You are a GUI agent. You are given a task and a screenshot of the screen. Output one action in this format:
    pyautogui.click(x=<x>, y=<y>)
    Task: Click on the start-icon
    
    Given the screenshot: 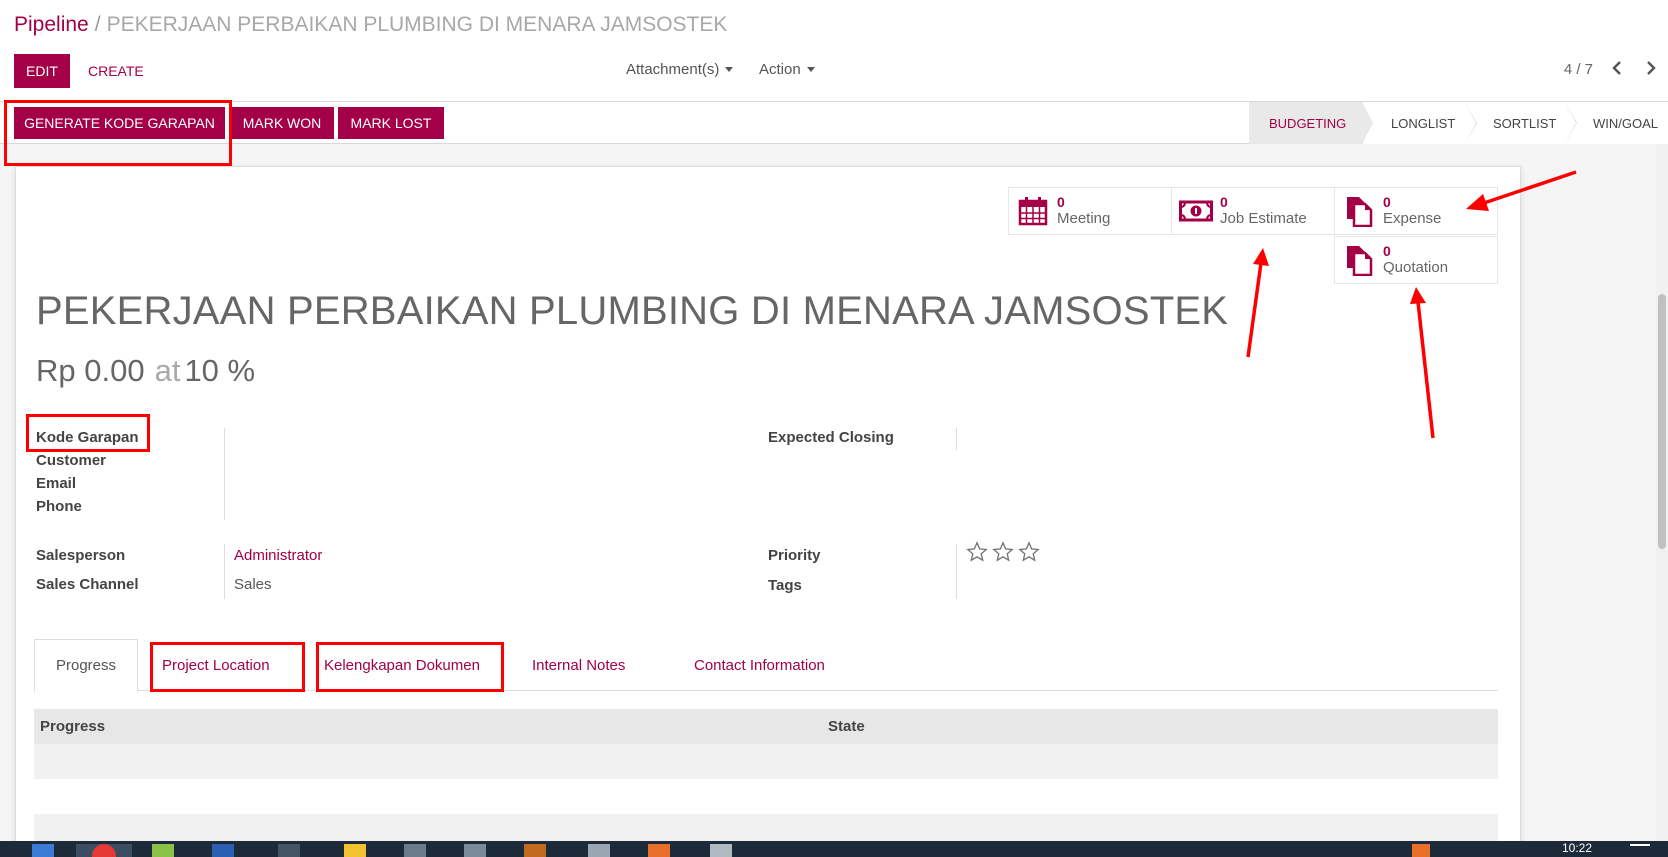 What is the action you would take?
    pyautogui.click(x=43, y=850)
    